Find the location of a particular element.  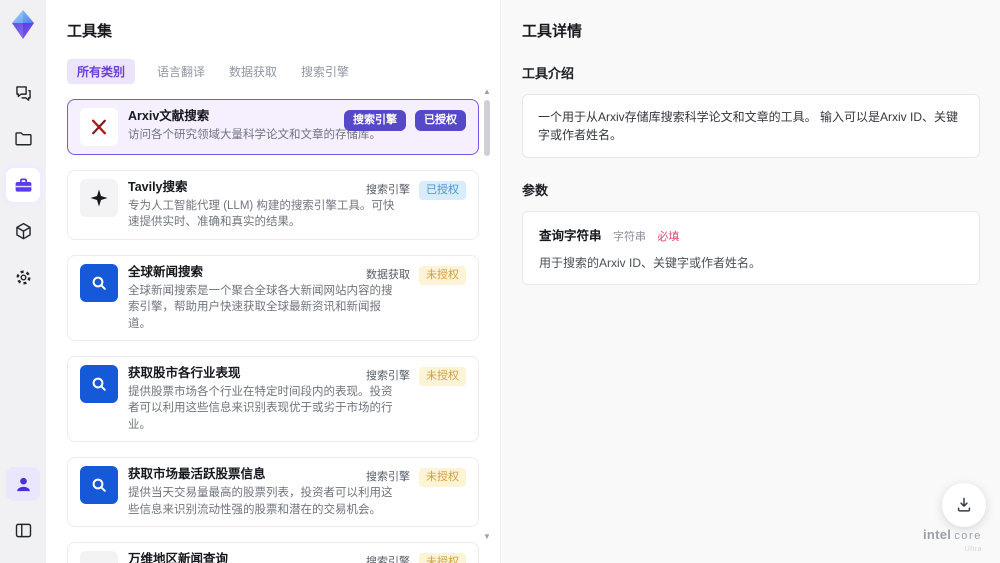

download-icon is located at coordinates (964, 504).